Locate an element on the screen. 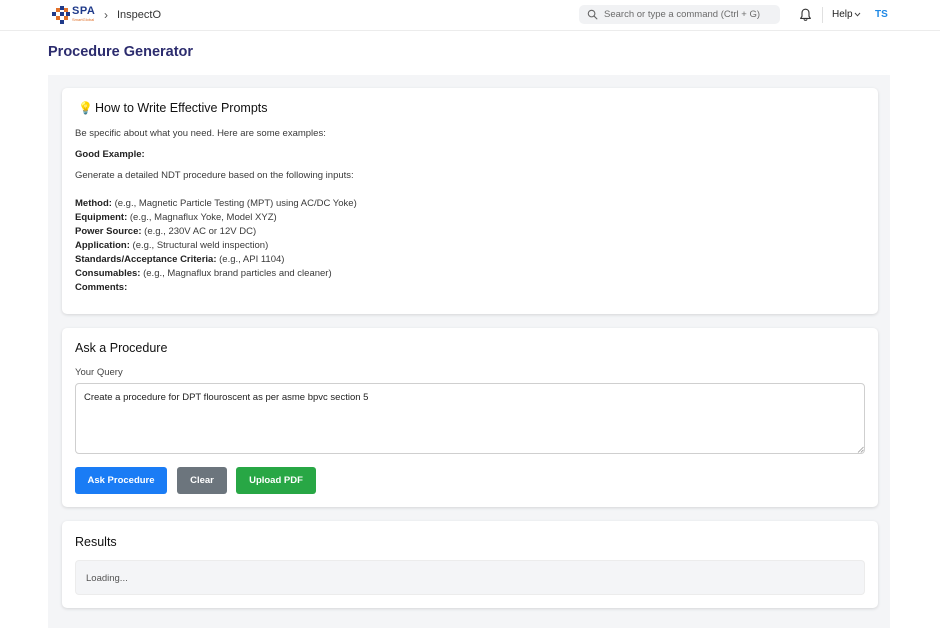 Image resolution: width=940 pixels, height=628 pixels. resize-handle-icon is located at coordinates (860, 449).